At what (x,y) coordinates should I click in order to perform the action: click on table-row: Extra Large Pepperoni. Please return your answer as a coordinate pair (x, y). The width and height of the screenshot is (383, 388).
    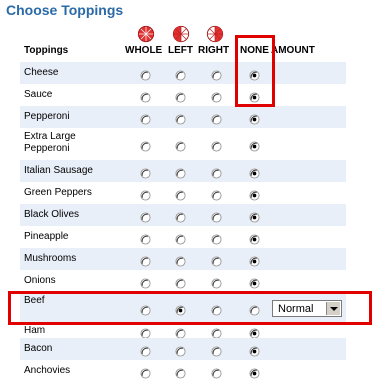
    Looking at the image, I should click on (183, 144).